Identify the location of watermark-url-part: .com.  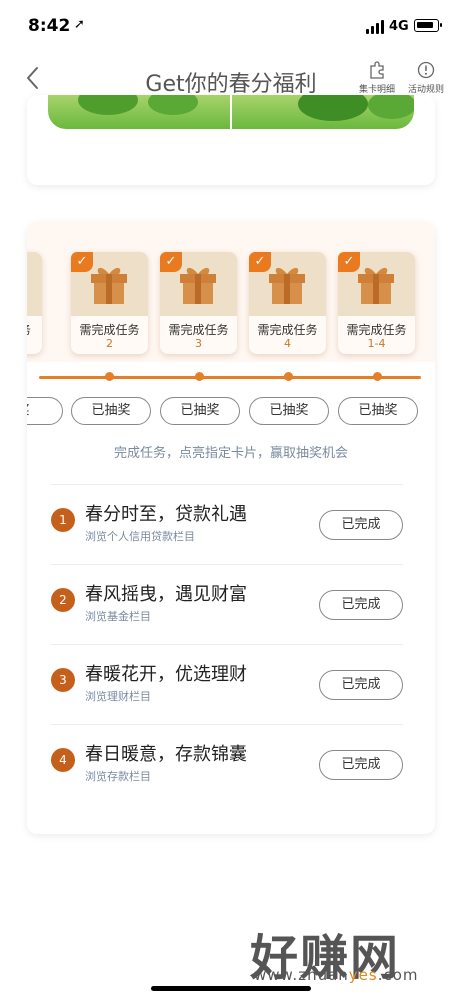
(398, 975).